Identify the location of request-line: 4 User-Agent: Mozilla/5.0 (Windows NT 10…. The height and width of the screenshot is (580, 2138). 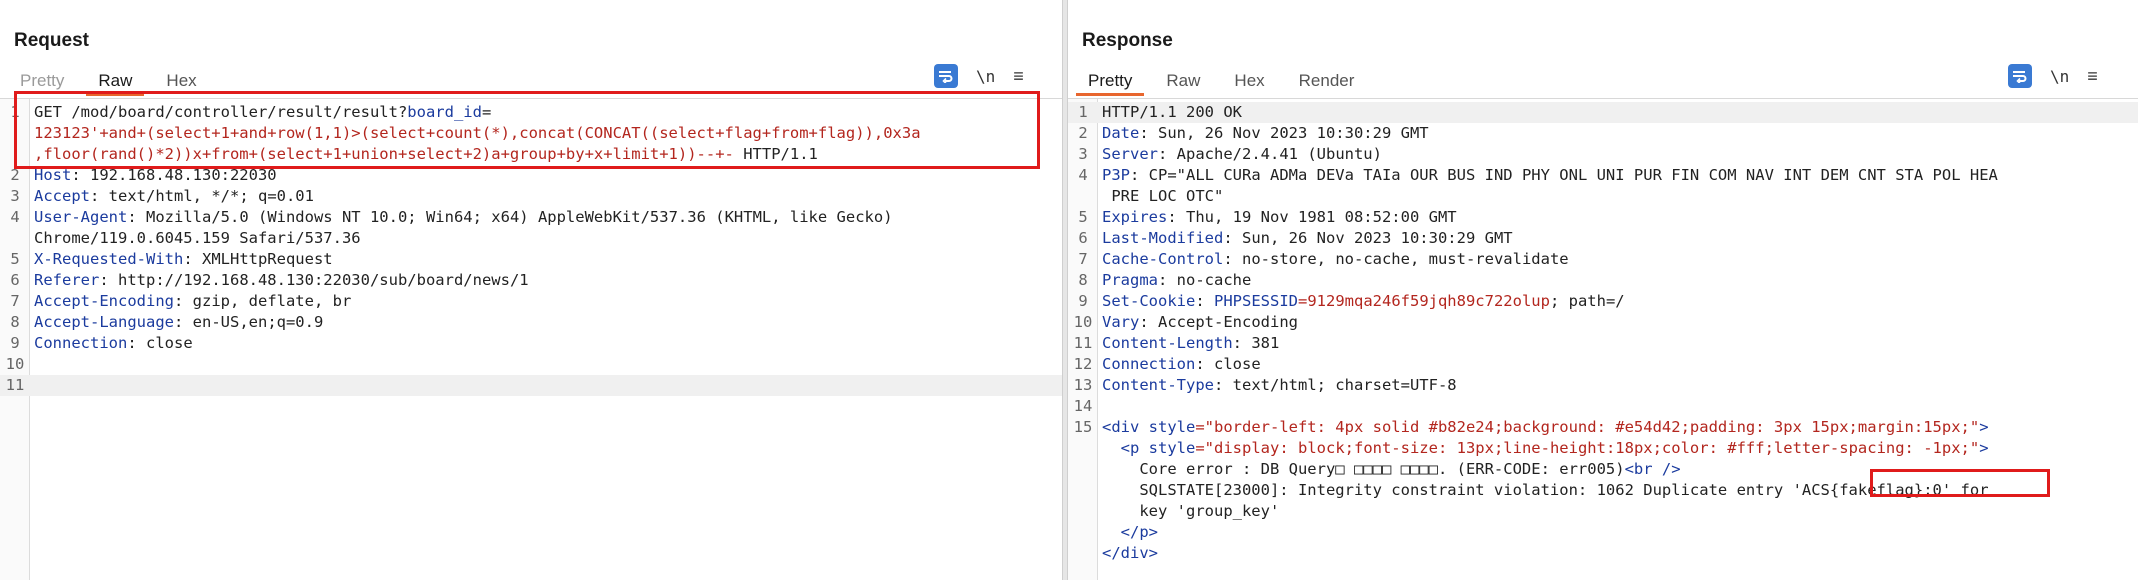
(451, 217).